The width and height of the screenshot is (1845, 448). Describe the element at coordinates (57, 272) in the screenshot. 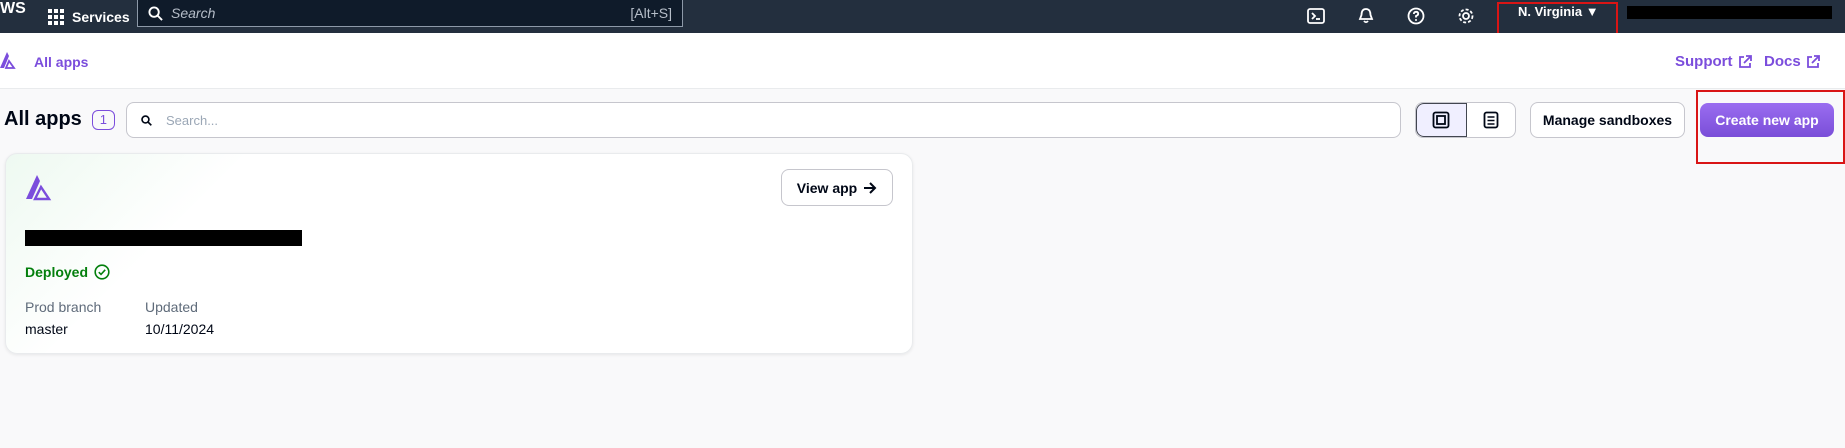

I see `deploy-status-label: Deployed` at that location.